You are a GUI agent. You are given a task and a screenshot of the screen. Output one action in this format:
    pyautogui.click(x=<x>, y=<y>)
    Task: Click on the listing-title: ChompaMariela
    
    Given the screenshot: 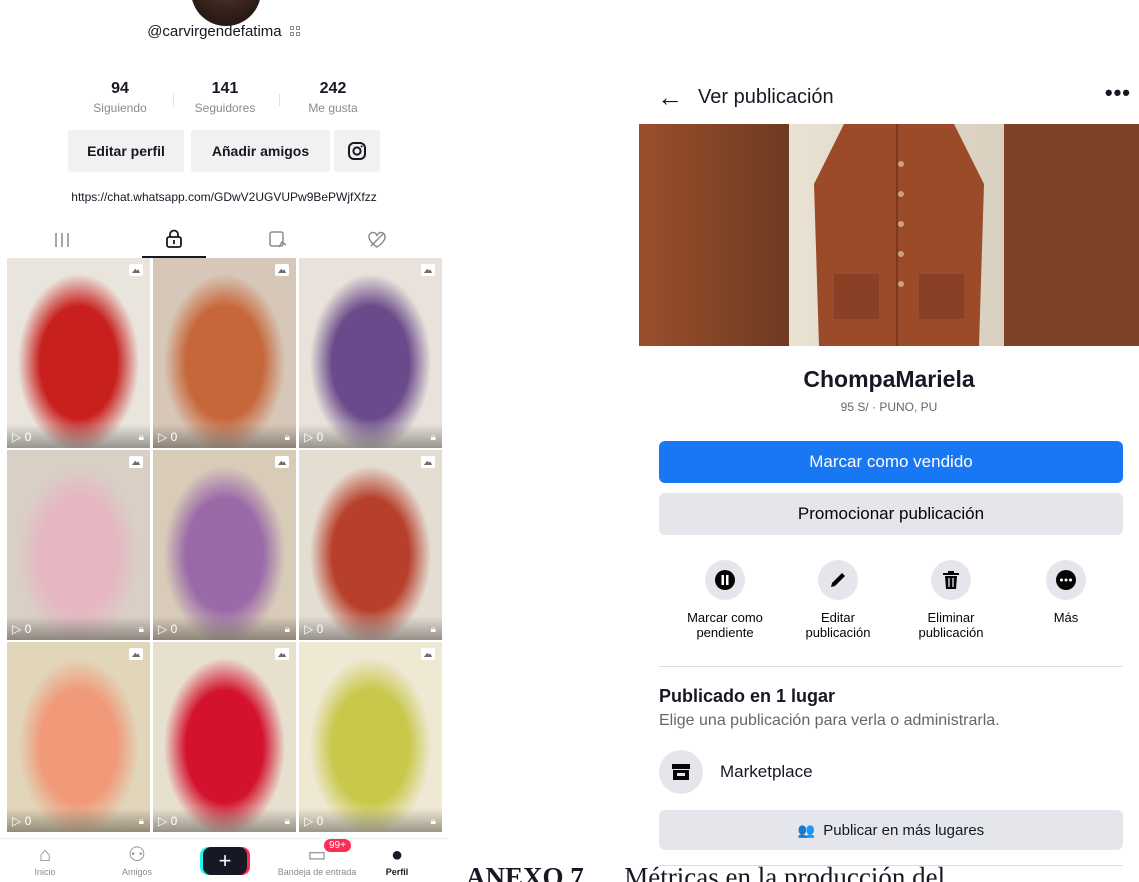 What is the action you would take?
    pyautogui.click(x=889, y=379)
    